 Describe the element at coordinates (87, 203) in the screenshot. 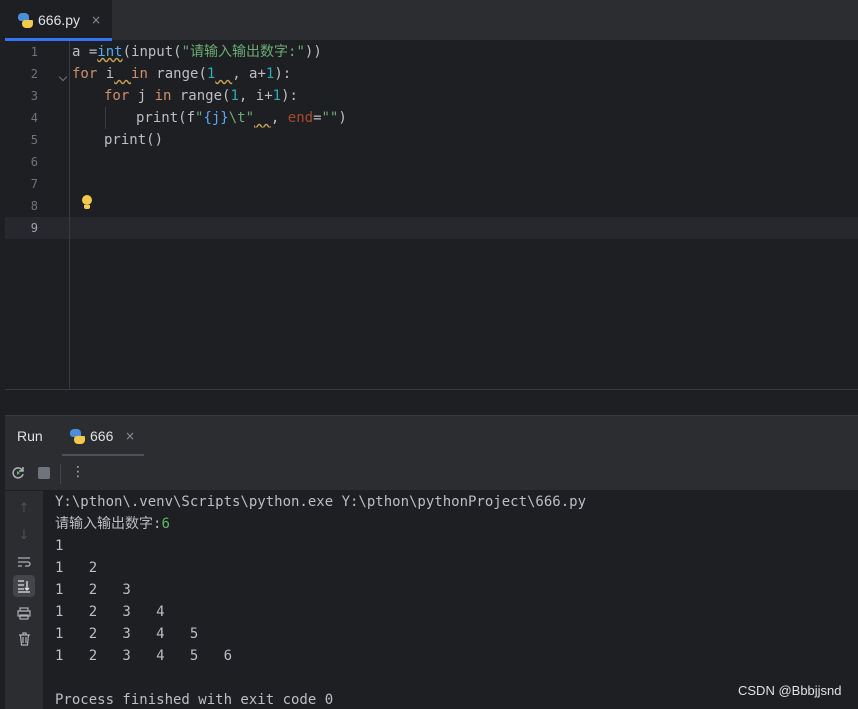

I see `lightbulb-icon` at that location.